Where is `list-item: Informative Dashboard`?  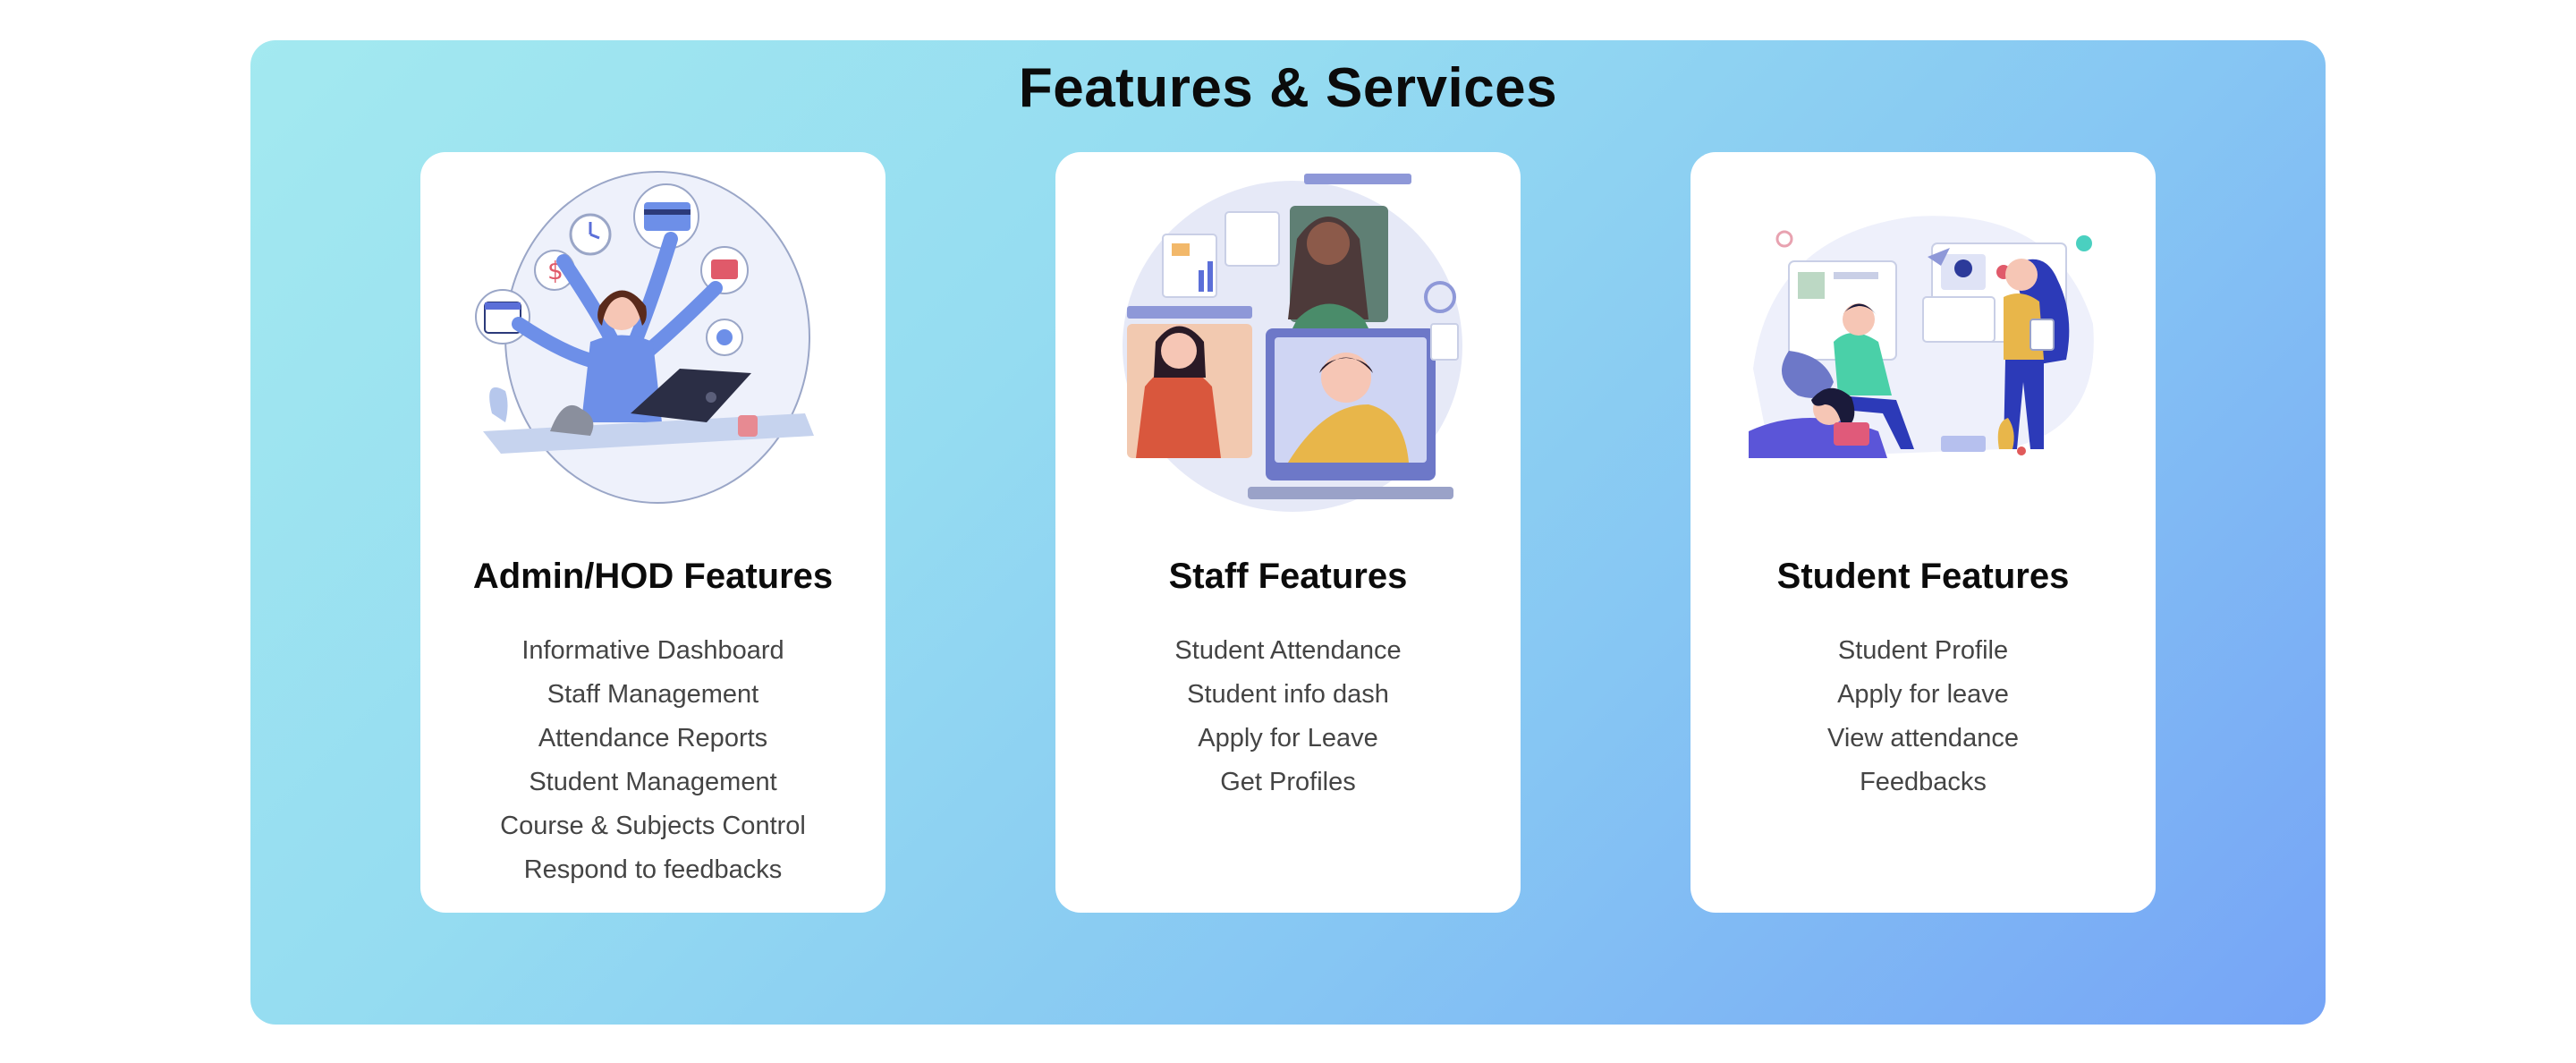 list-item: Informative Dashboard is located at coordinates (652, 650).